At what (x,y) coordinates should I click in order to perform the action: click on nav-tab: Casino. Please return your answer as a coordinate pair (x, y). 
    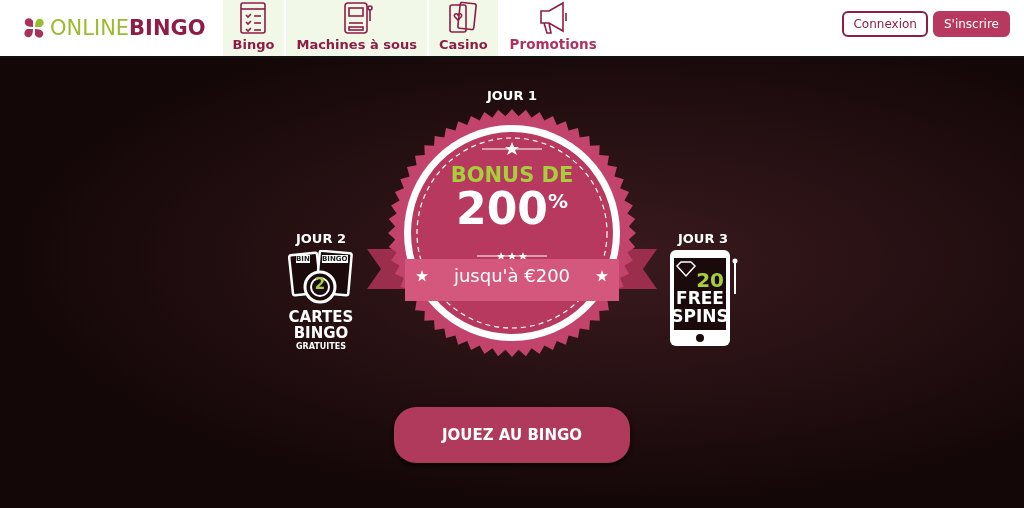
    Looking at the image, I should click on (463, 28).